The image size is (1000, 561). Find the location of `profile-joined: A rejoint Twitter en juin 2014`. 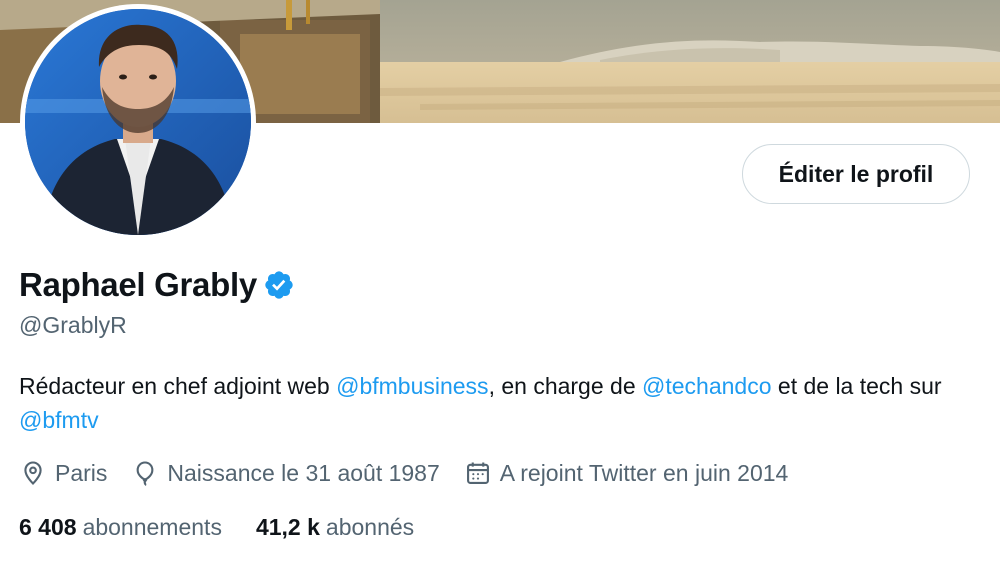

profile-joined: A rejoint Twitter en juin 2014 is located at coordinates (626, 473).